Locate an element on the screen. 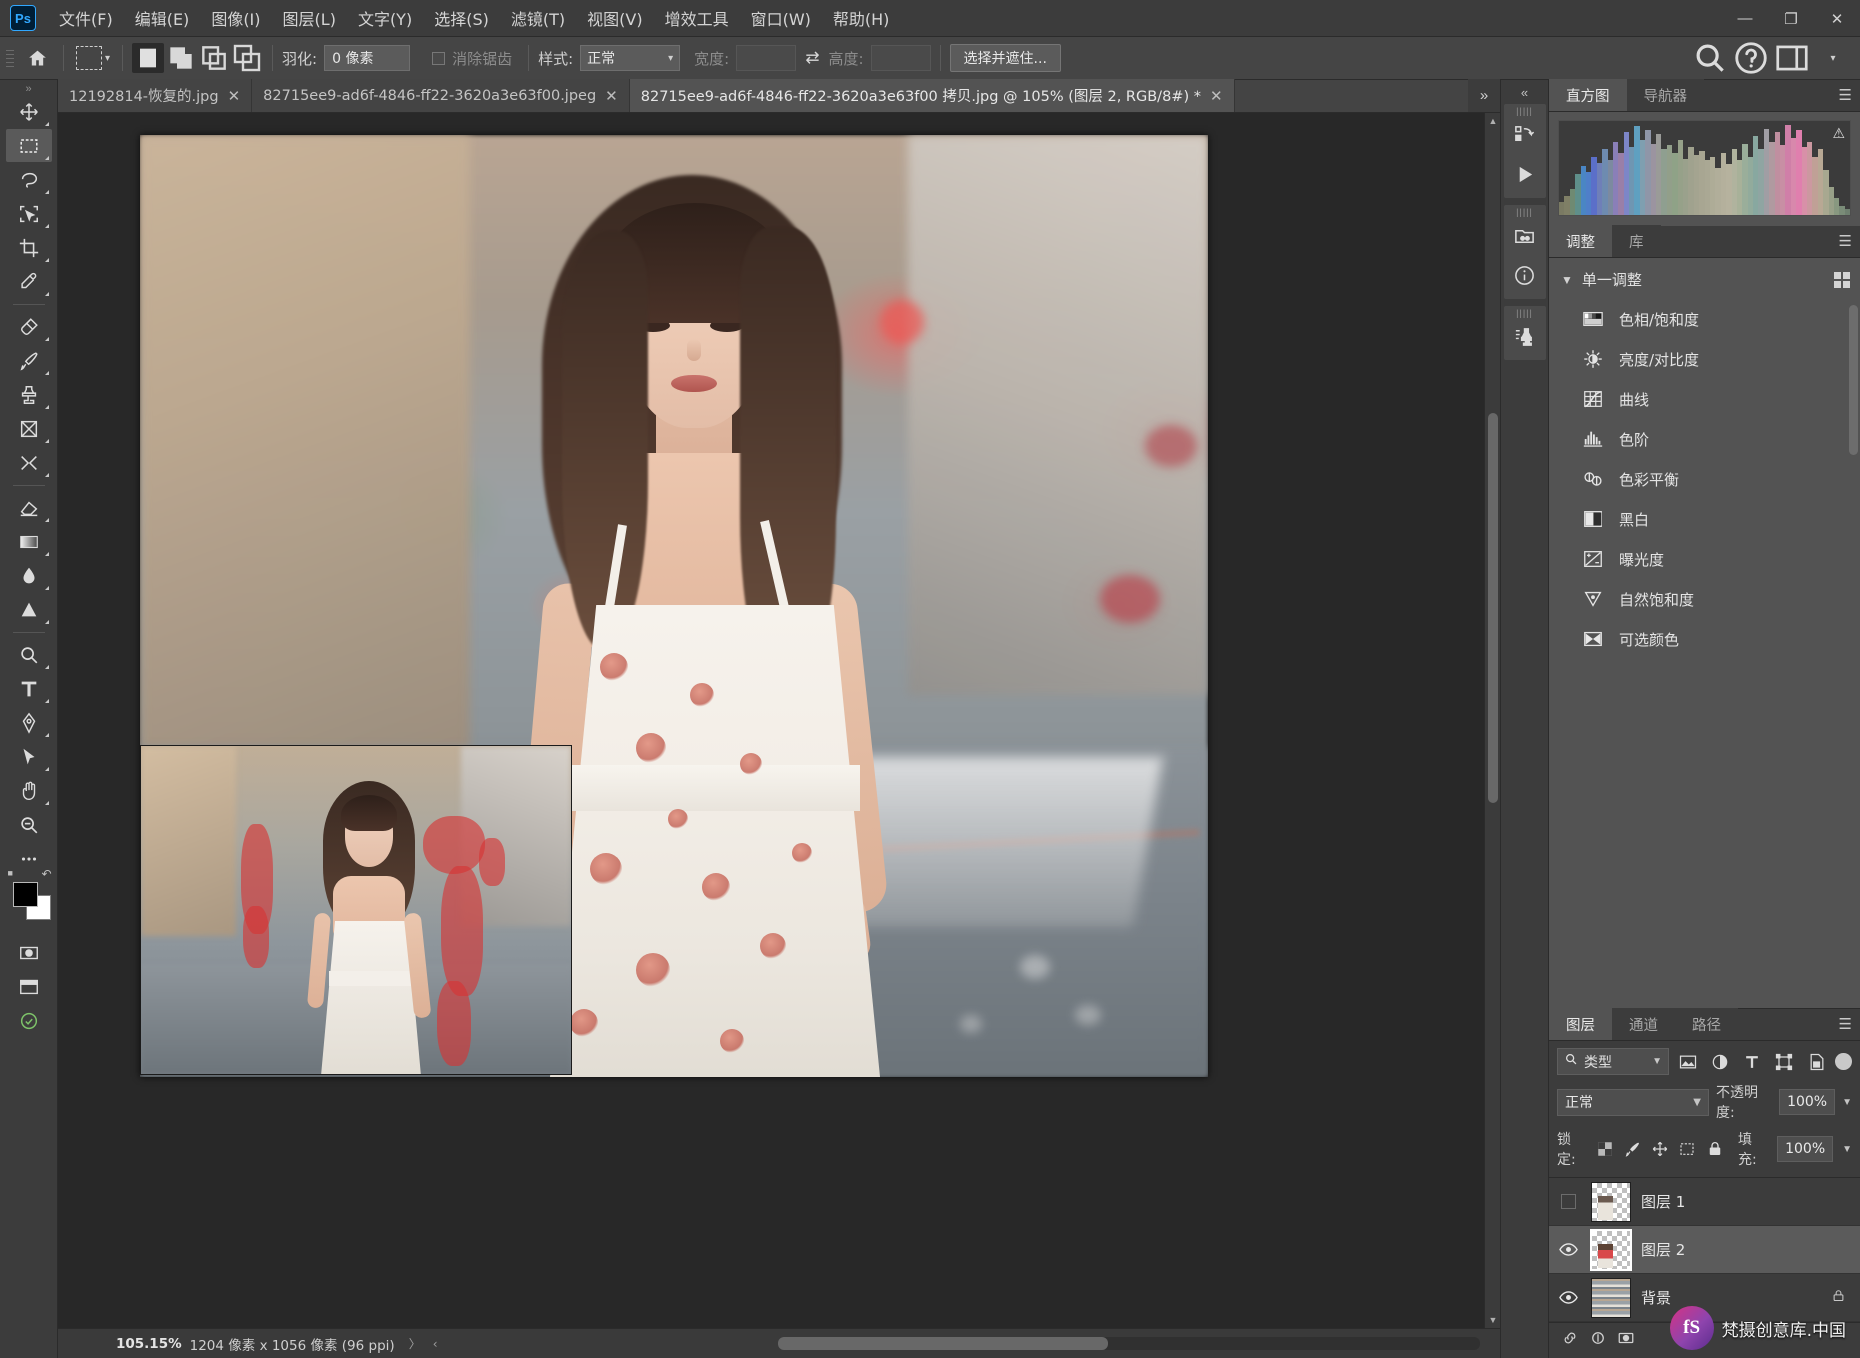  layer-style-icon is located at coordinates (1598, 1340).